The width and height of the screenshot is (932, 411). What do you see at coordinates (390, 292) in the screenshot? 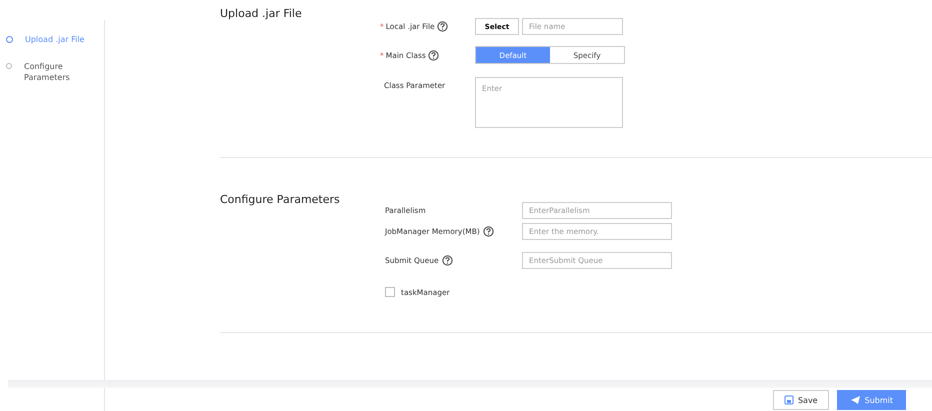
I see `checkbox` at bounding box center [390, 292].